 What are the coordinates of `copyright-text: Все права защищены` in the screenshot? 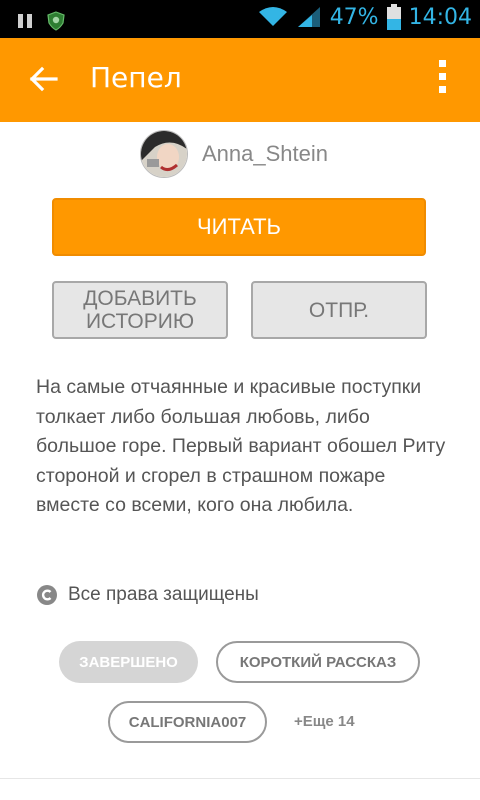 It's located at (163, 594).